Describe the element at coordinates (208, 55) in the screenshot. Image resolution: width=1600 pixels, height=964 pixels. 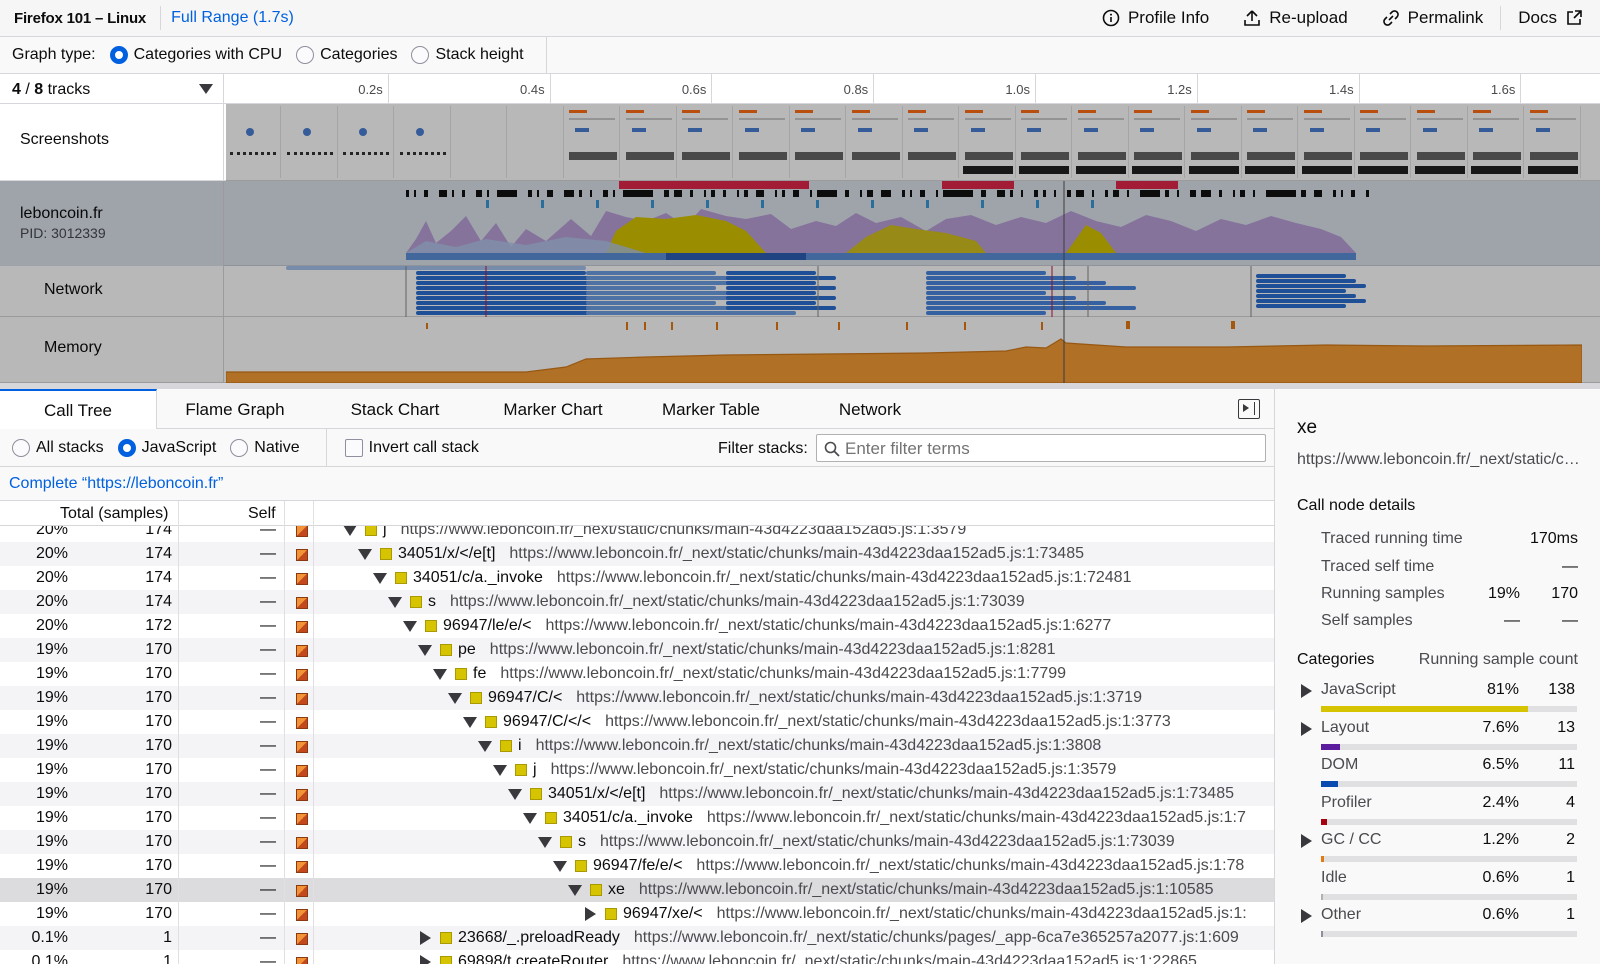
I see `graph-type-option: Categories with CPU` at that location.